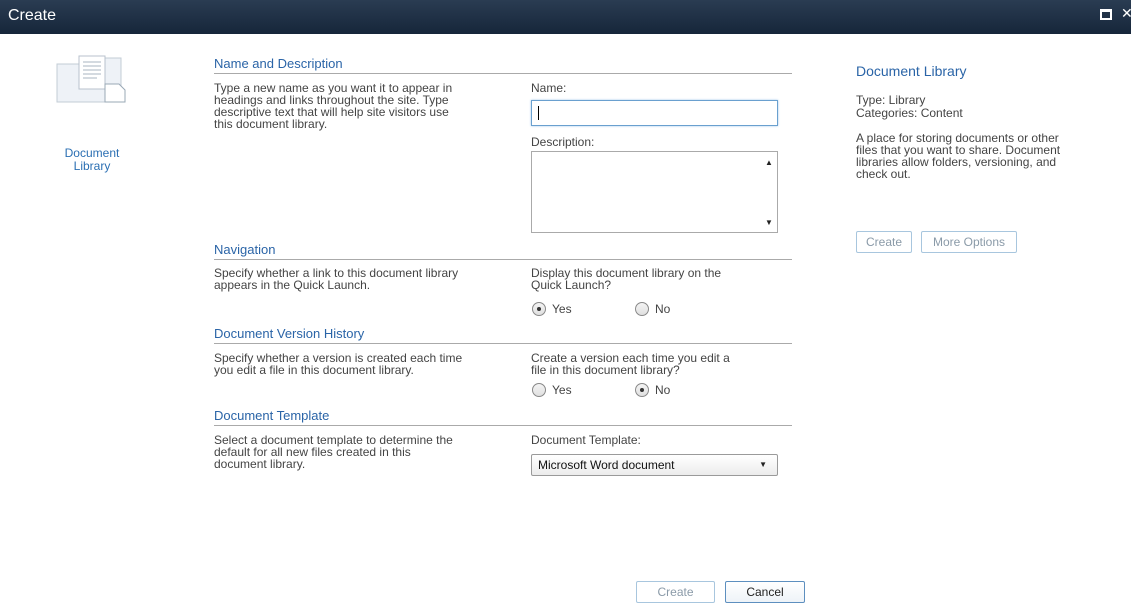 The image size is (1131, 609). I want to click on footer-create-button: Create, so click(675, 592).